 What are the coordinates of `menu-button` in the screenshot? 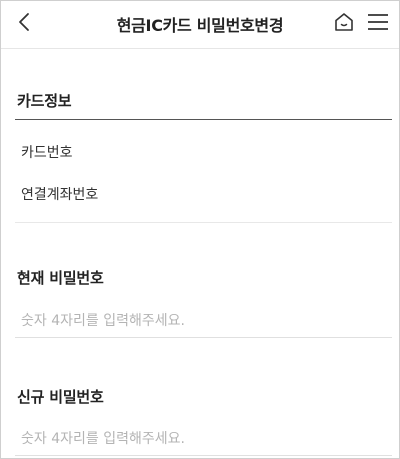 It's located at (378, 24).